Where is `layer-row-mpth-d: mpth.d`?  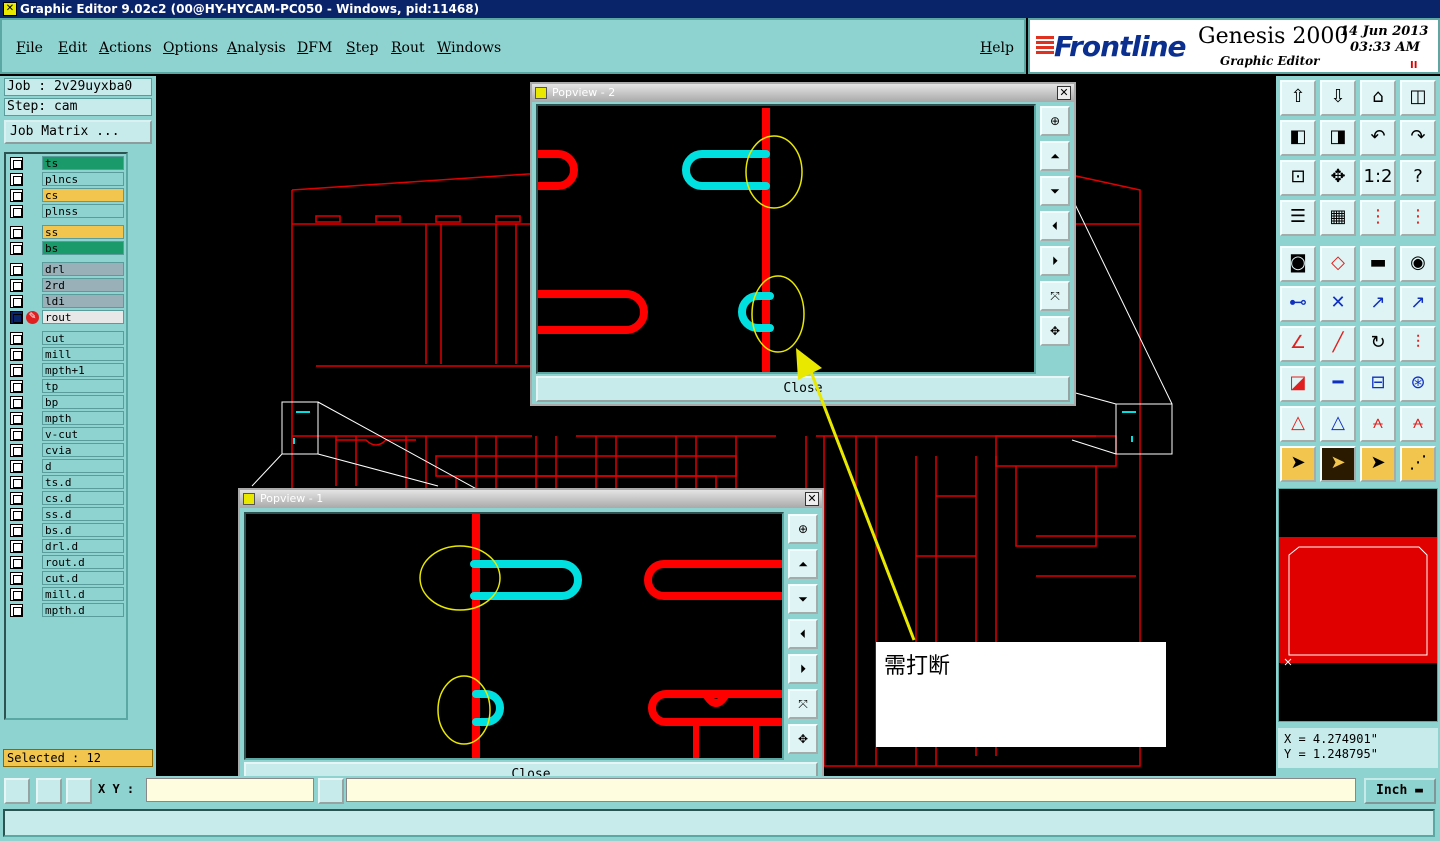
layer-row-mpth-d: mpth.d is located at coordinates (67, 610).